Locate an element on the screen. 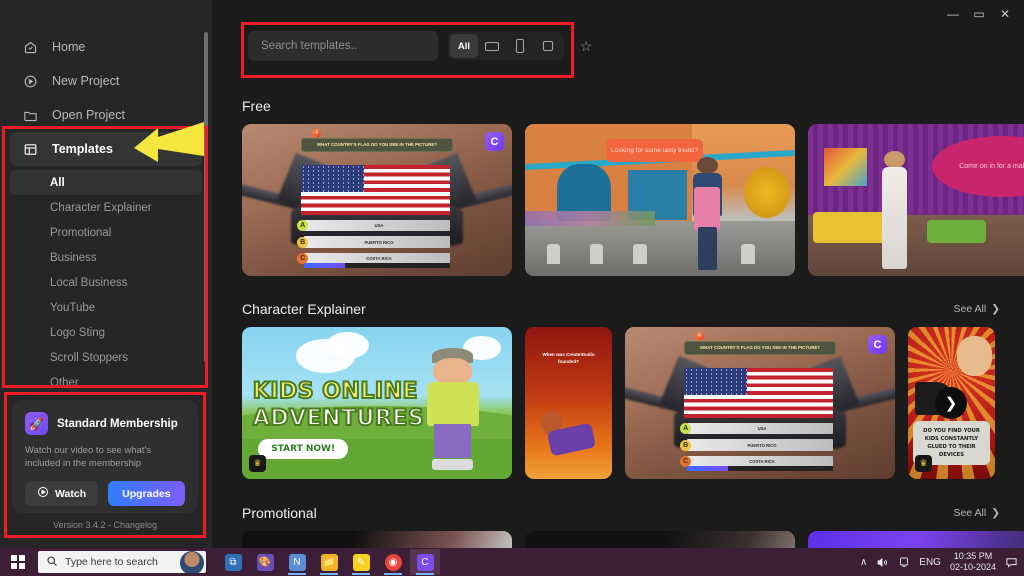  template-card-cafe: Looking for some tasty treats? is located at coordinates (660, 200).